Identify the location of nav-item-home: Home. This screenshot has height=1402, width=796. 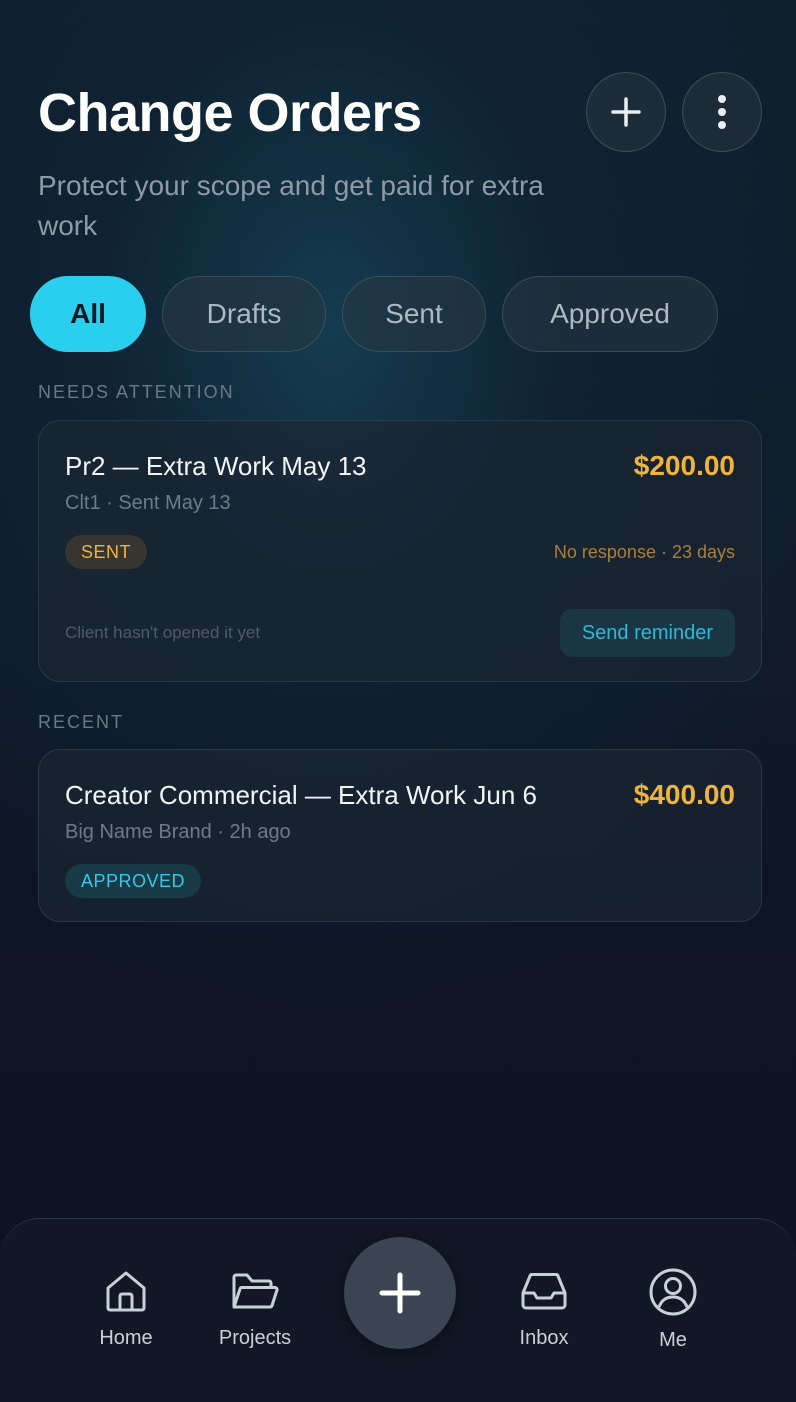
(126, 1308).